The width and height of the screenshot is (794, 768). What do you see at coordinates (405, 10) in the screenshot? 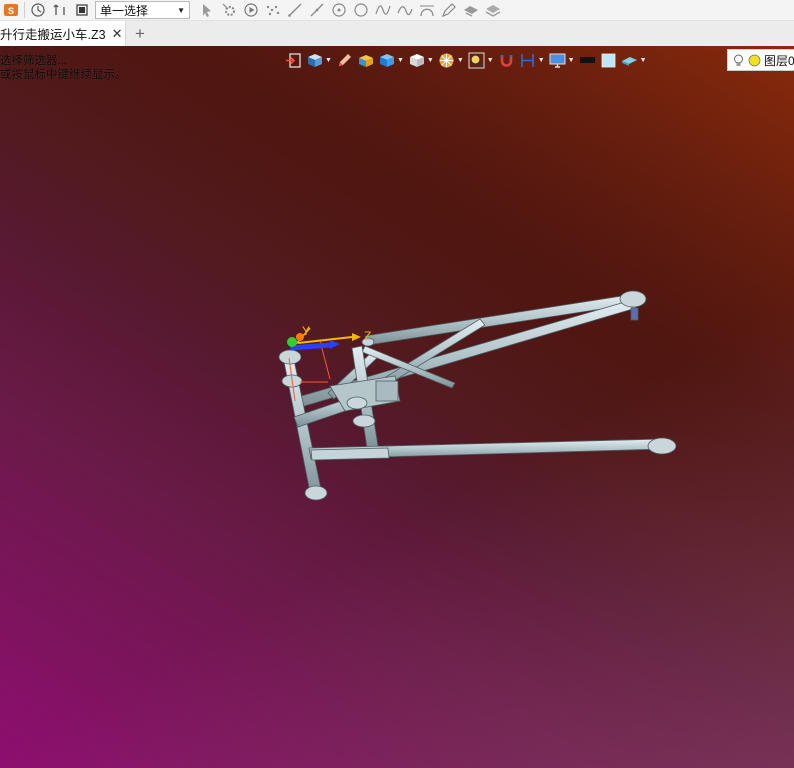
I see `curve-icon` at bounding box center [405, 10].